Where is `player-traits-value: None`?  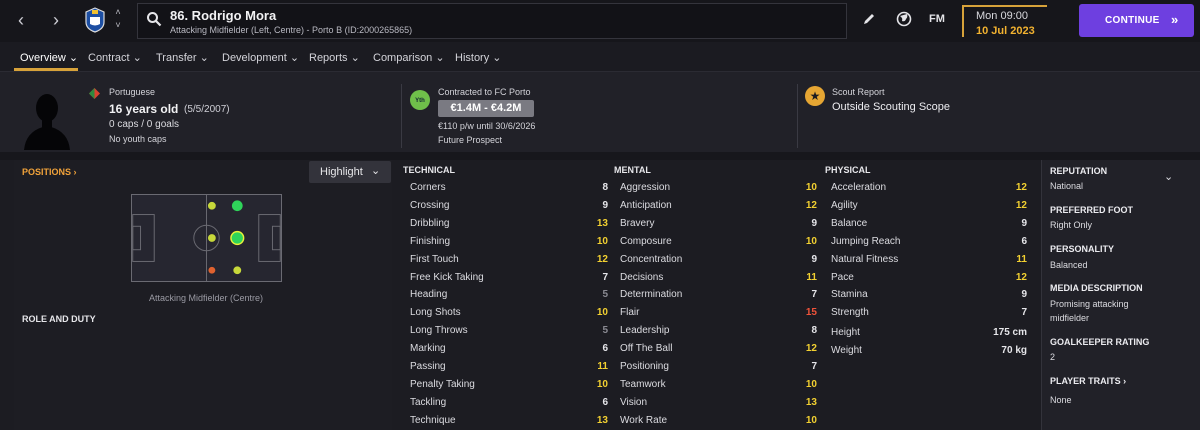 player-traits-value: None is located at coordinates (1061, 400).